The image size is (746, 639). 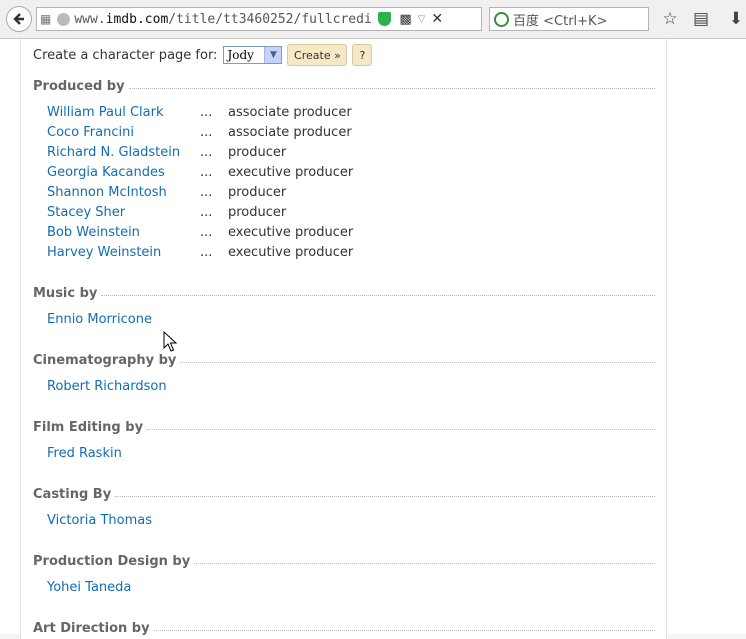 What do you see at coordinates (125, 55) in the screenshot?
I see `character-page-label: Create a character page for:` at bounding box center [125, 55].